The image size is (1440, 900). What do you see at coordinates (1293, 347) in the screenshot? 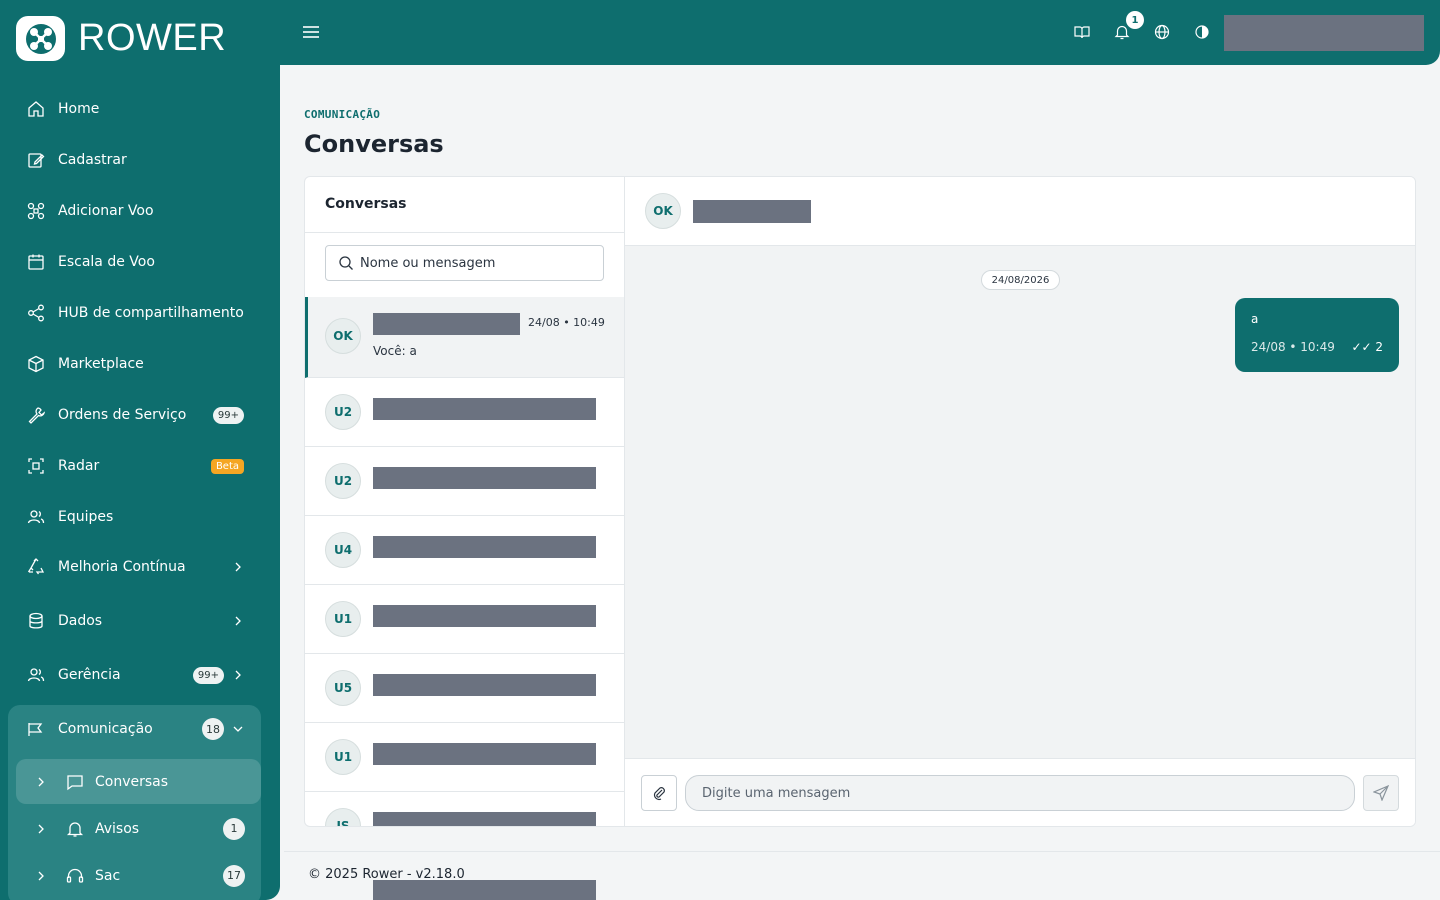
I see `message-time: 24/08 • 10:49` at bounding box center [1293, 347].